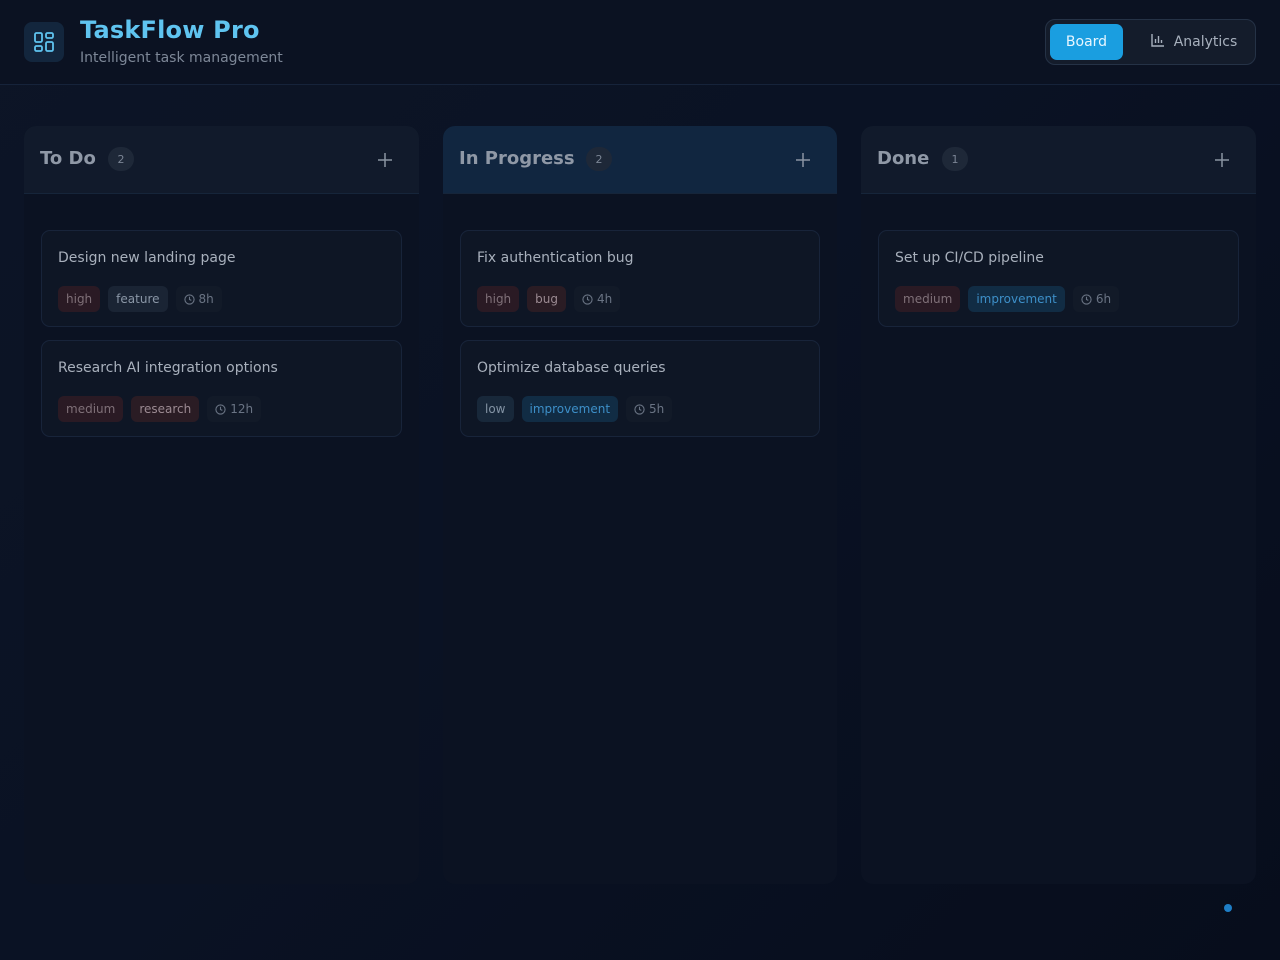  I want to click on grid-layout-icon, so click(44, 42).